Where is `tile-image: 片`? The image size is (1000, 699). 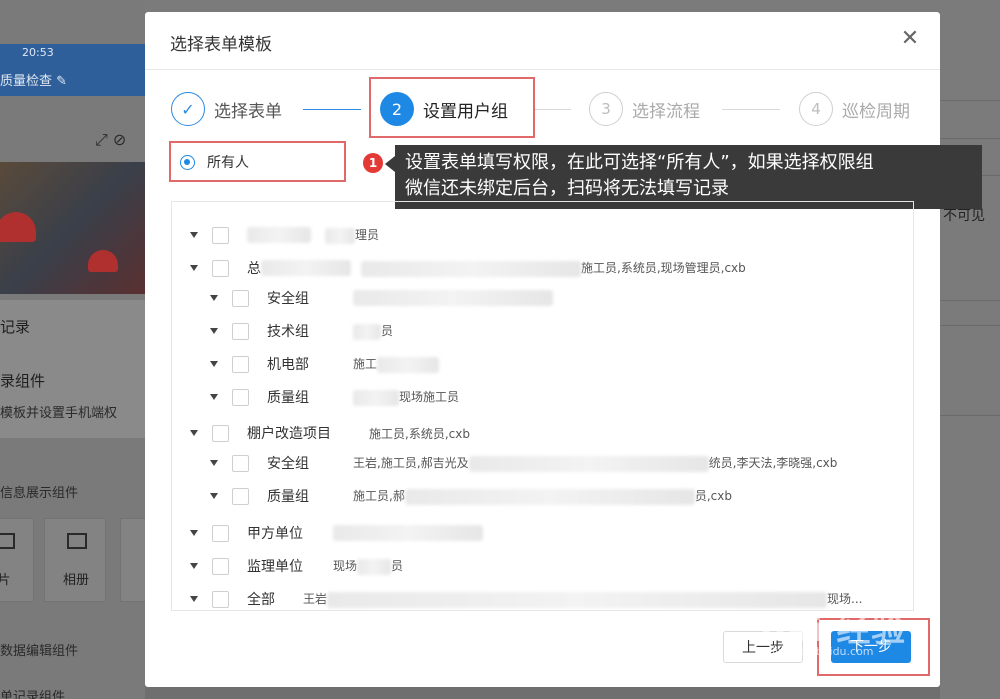
tile-image: 片 is located at coordinates (17, 560).